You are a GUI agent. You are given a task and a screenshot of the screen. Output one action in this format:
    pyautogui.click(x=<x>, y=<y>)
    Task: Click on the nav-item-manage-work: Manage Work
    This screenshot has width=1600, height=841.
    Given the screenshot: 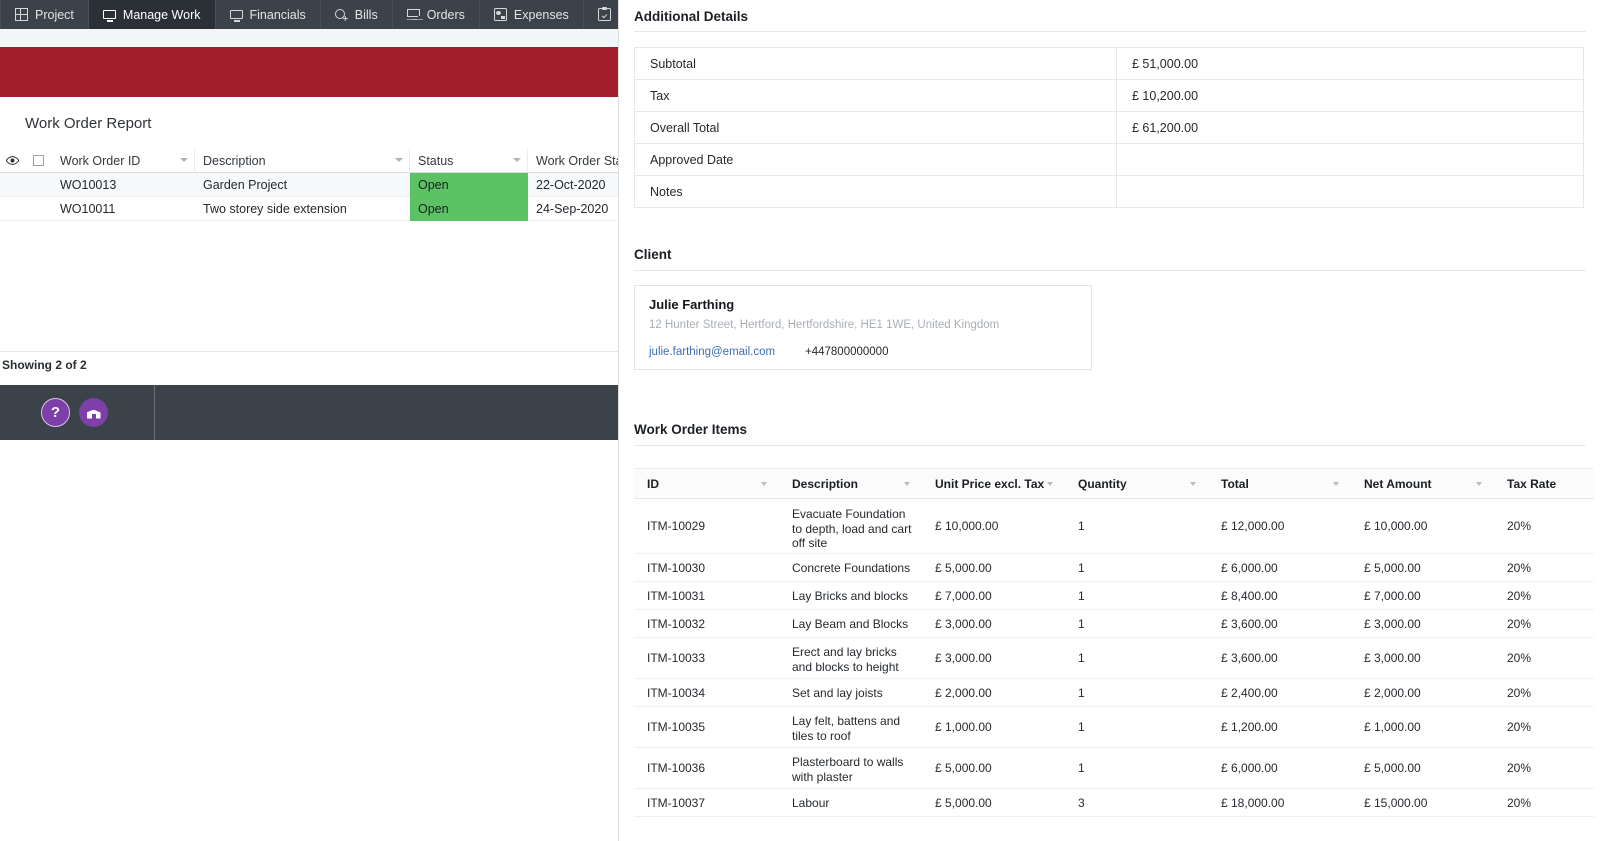 What is the action you would take?
    pyautogui.click(x=152, y=14)
    